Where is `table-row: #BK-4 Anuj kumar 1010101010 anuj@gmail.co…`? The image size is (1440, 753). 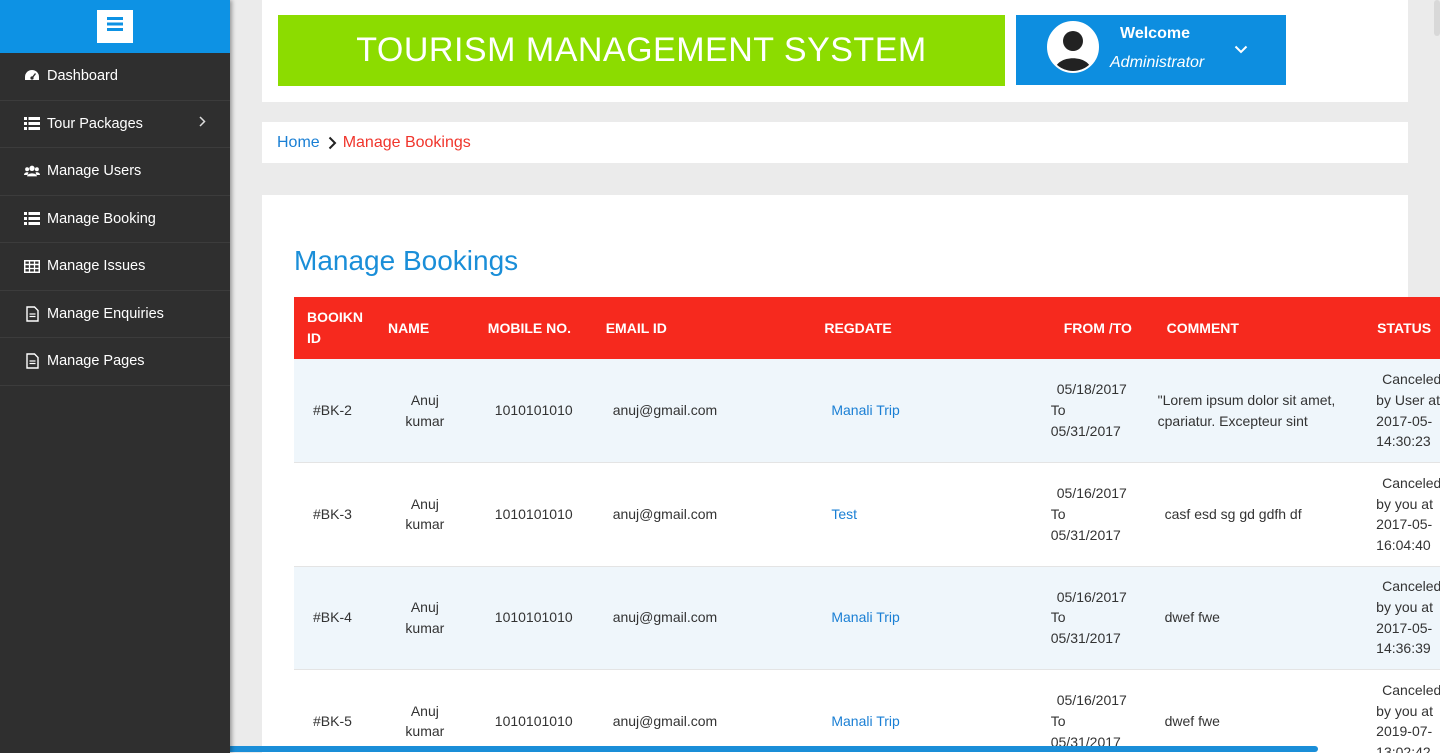 table-row: #BK-4 Anuj kumar 1010101010 anuj@gmail.co… is located at coordinates (867, 618).